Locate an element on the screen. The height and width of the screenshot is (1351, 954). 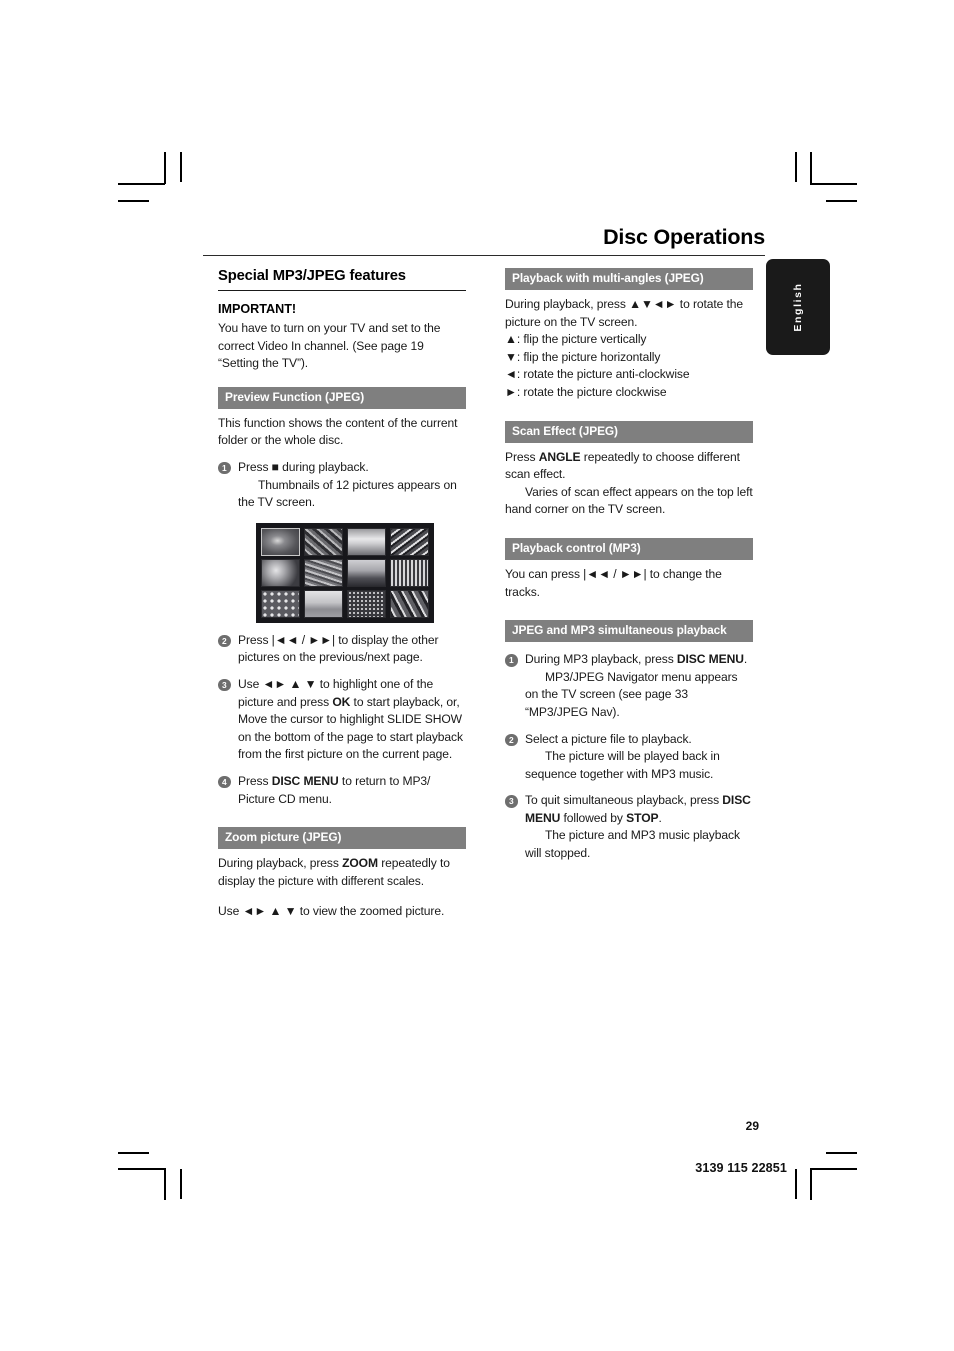
bar-scan-effect: Scan Effect (JPEG) is located at coordinates (629, 431).